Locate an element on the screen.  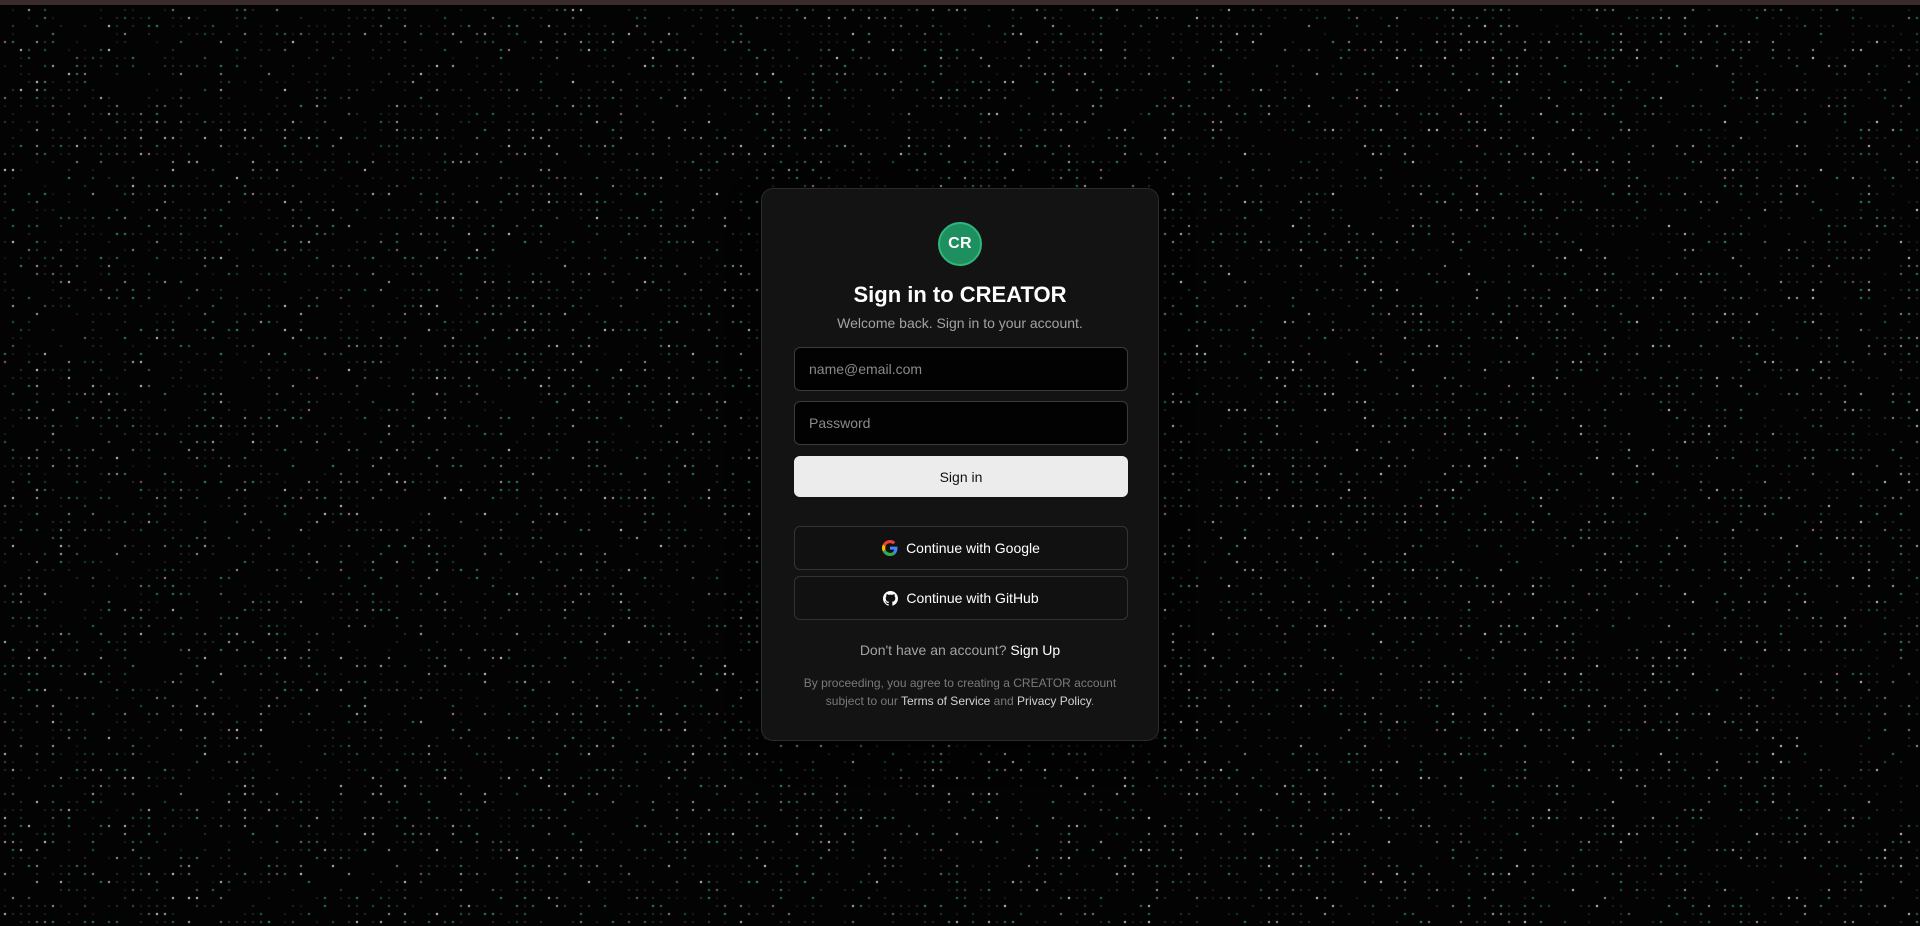
logo-initials: CR is located at coordinates (960, 243).